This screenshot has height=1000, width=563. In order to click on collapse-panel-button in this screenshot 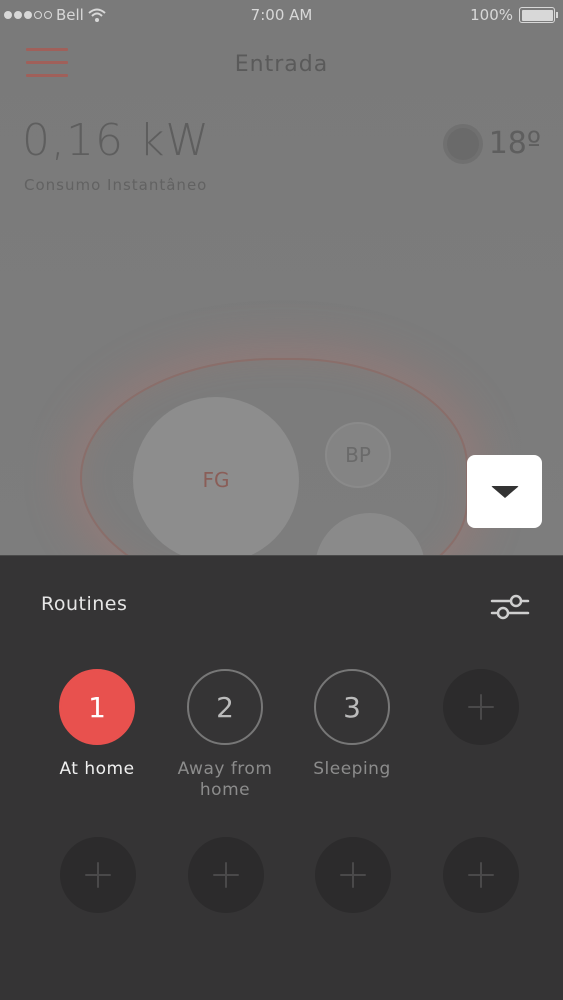, I will do `click(504, 491)`.